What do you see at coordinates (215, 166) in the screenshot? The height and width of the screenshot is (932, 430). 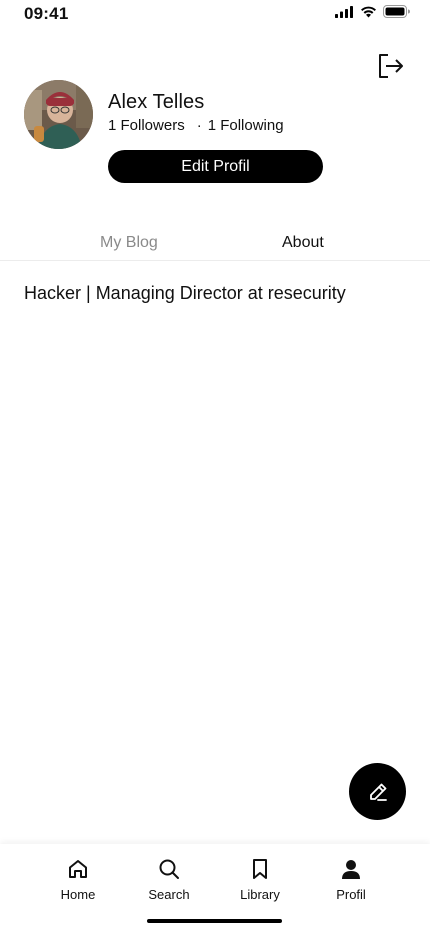 I see `edit-profile-button: Edit Profil` at bounding box center [215, 166].